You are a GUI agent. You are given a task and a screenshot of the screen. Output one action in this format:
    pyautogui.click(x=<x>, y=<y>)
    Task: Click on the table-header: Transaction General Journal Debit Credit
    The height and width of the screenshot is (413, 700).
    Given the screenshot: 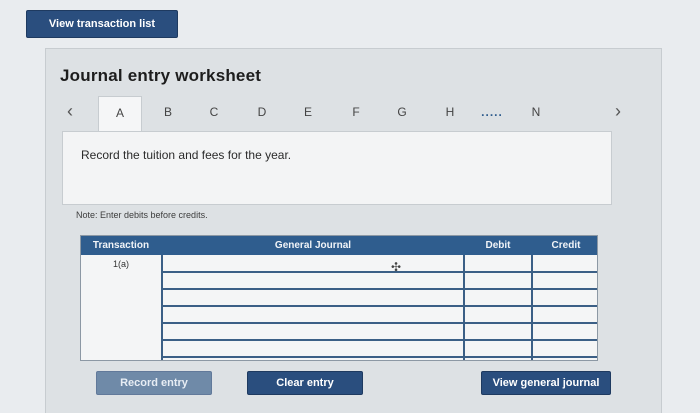 What is the action you would take?
    pyautogui.click(x=339, y=245)
    